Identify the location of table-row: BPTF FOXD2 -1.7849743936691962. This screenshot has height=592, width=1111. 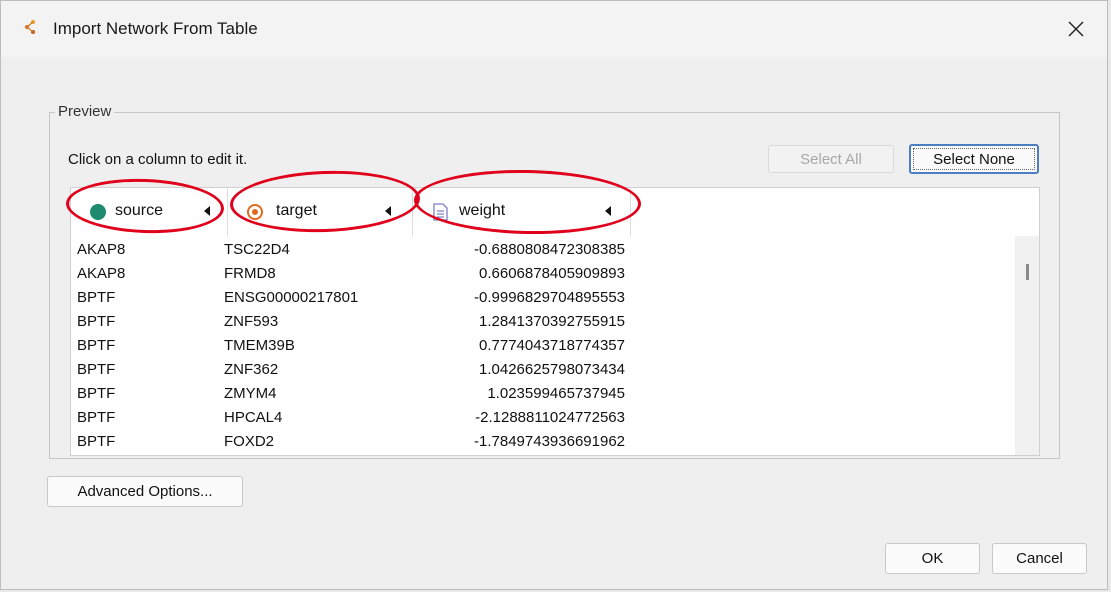
(543, 442).